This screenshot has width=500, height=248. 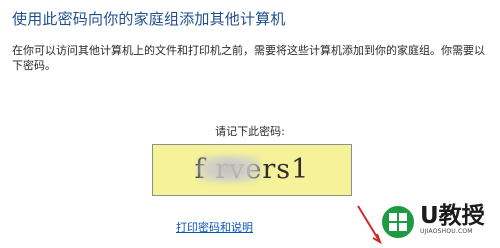 What do you see at coordinates (446, 231) in the screenshot?
I see `watermark-logo-subtext: UJIAOSHOU.COM` at bounding box center [446, 231].